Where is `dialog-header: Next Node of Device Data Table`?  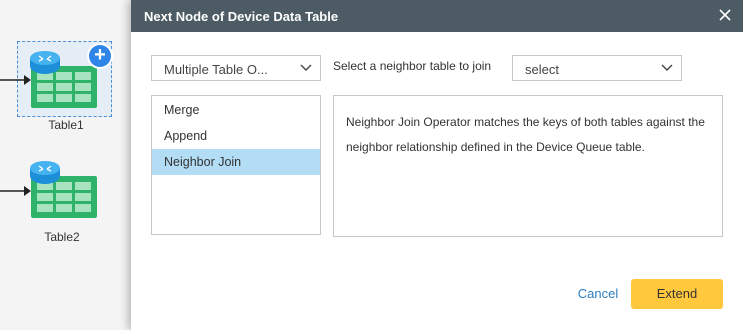
dialog-header: Next Node of Device Data Table is located at coordinates (437, 16).